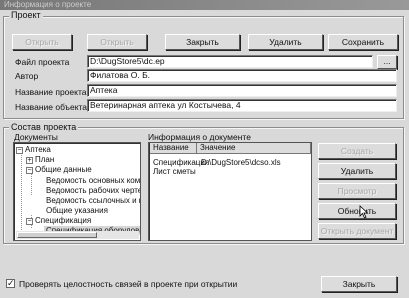  Describe the element at coordinates (93, 190) in the screenshot. I see `tree-item-doc: Ведомость рабочих чертеж` at that location.